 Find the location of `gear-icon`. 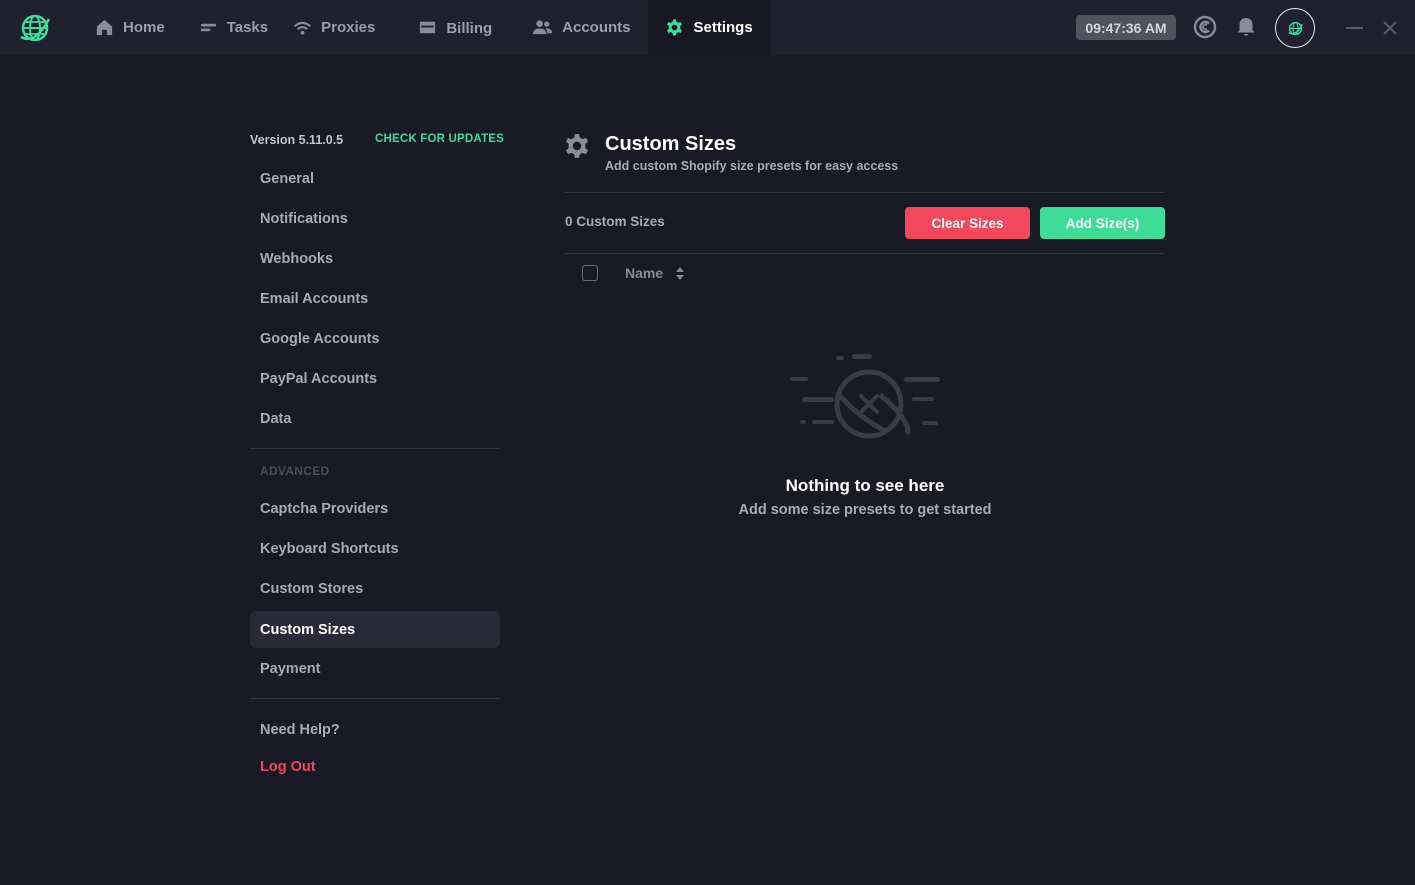

gear-icon is located at coordinates (675, 27).